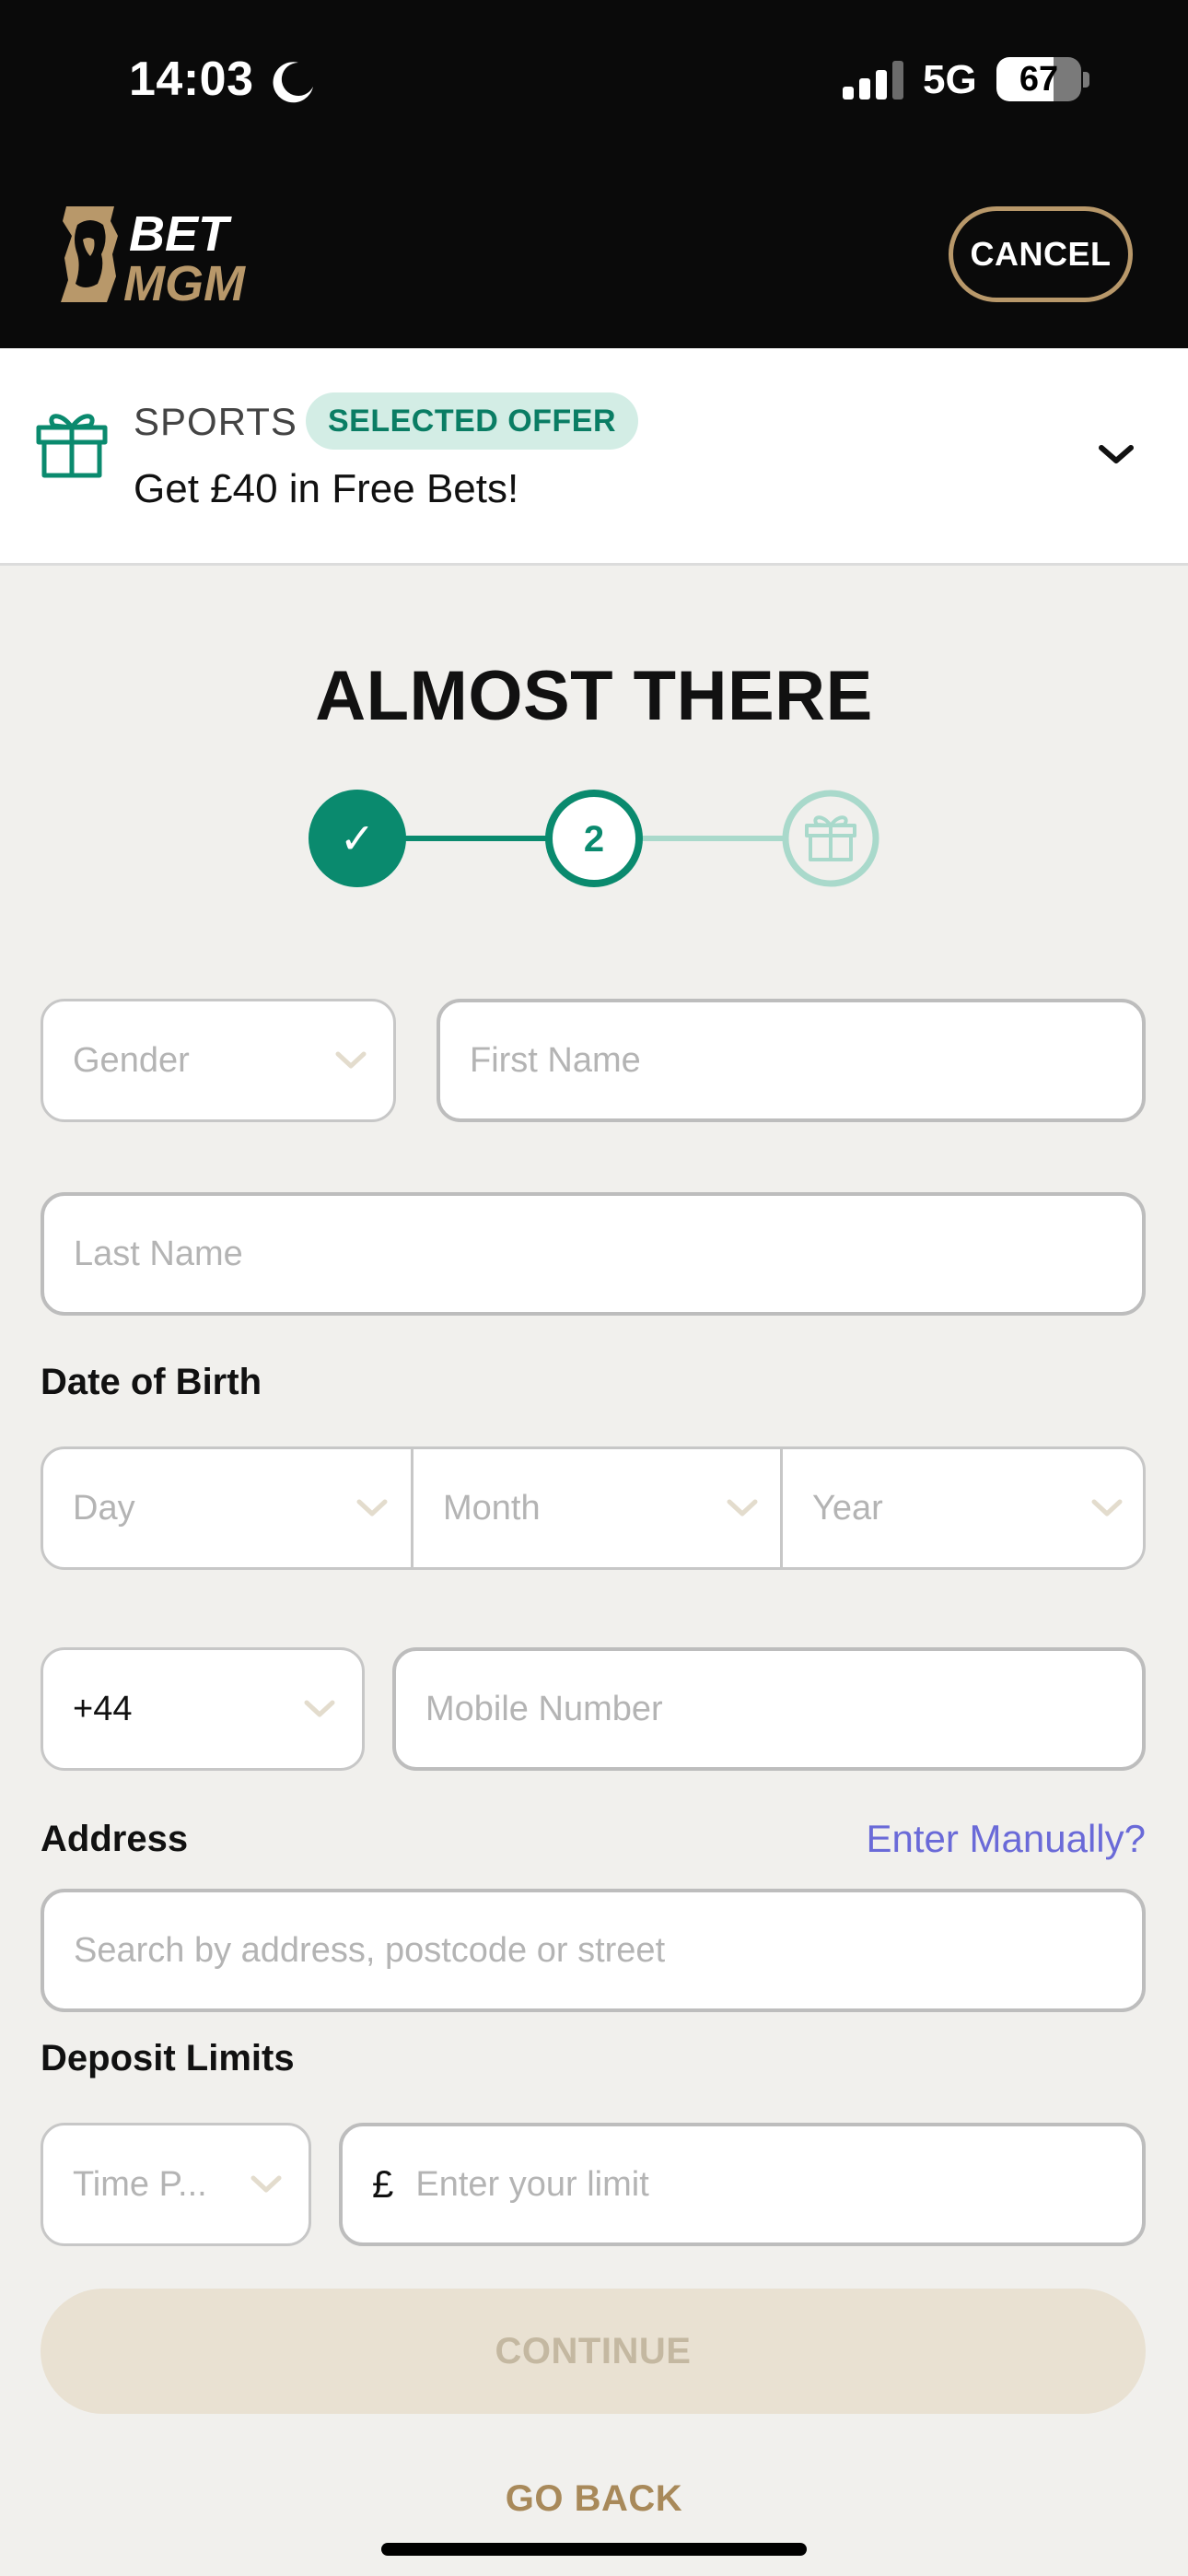 The height and width of the screenshot is (2576, 1188). Describe the element at coordinates (473, 421) in the screenshot. I see `selected-offer-badge: SELECTED OFFER` at that location.